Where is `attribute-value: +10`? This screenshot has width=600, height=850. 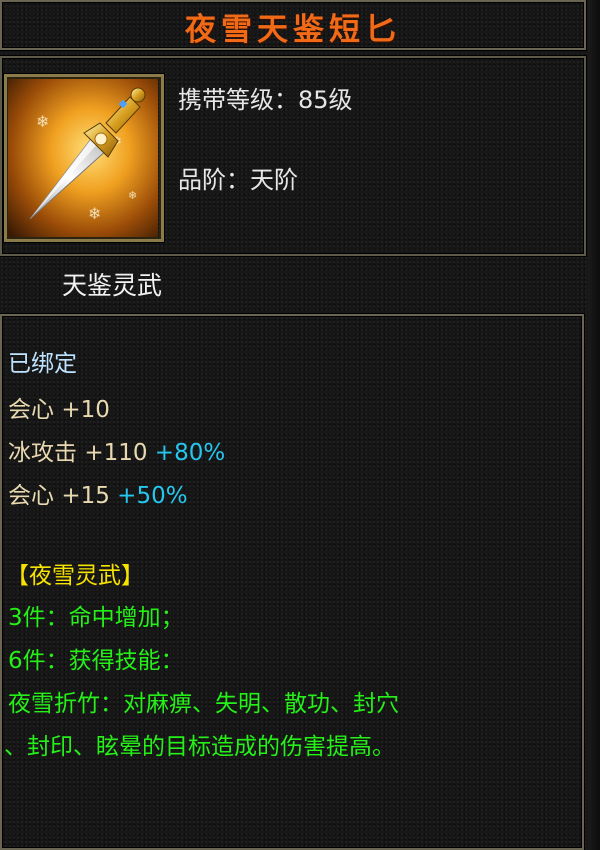
attribute-value: +10 is located at coordinates (85, 410).